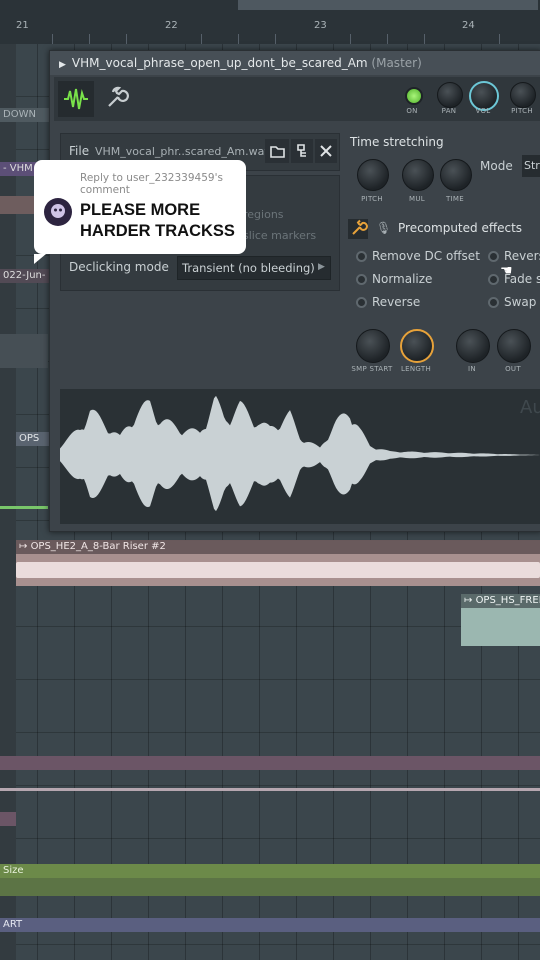 Image resolution: width=540 pixels, height=960 pixels. Describe the element at coordinates (270, 22) in the screenshot. I see `timeline-ruler: 21 22 23 24` at that location.